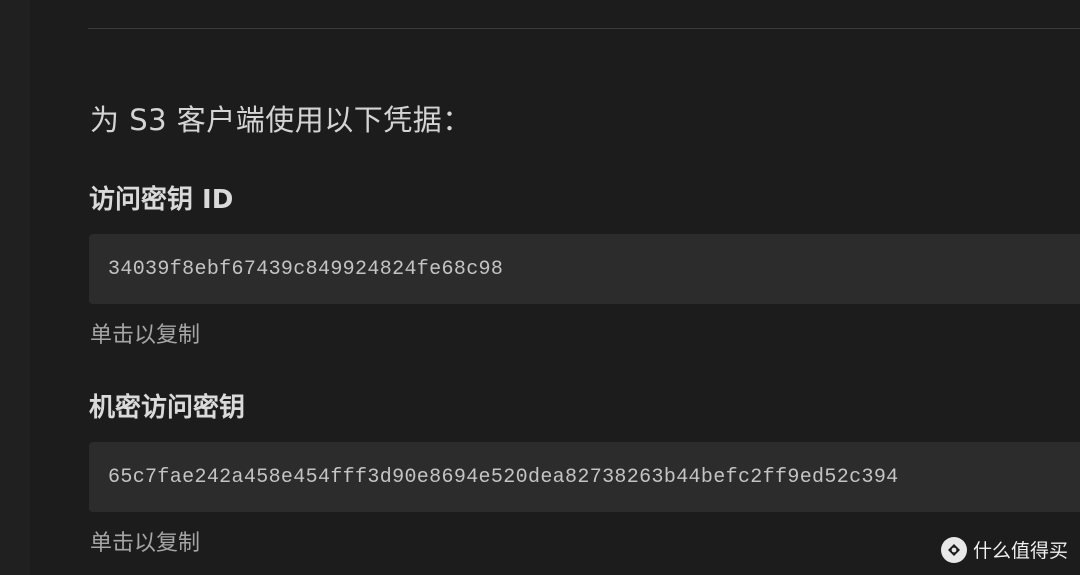  I want to click on secret-key-label: 机密访问密钥, so click(167, 408).